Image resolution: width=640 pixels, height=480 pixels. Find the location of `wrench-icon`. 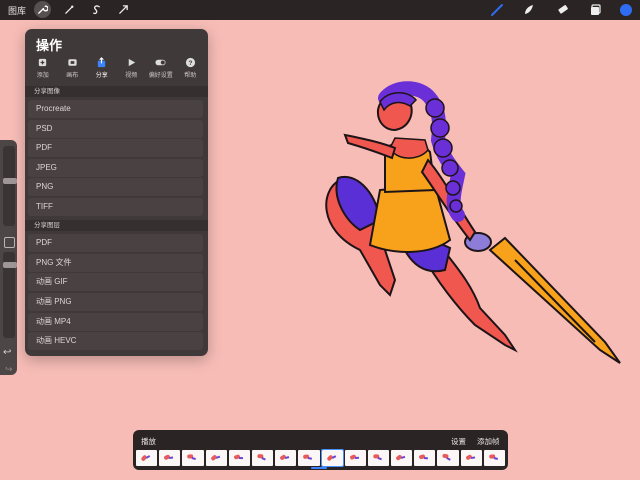

wrench-icon is located at coordinates (42, 9).